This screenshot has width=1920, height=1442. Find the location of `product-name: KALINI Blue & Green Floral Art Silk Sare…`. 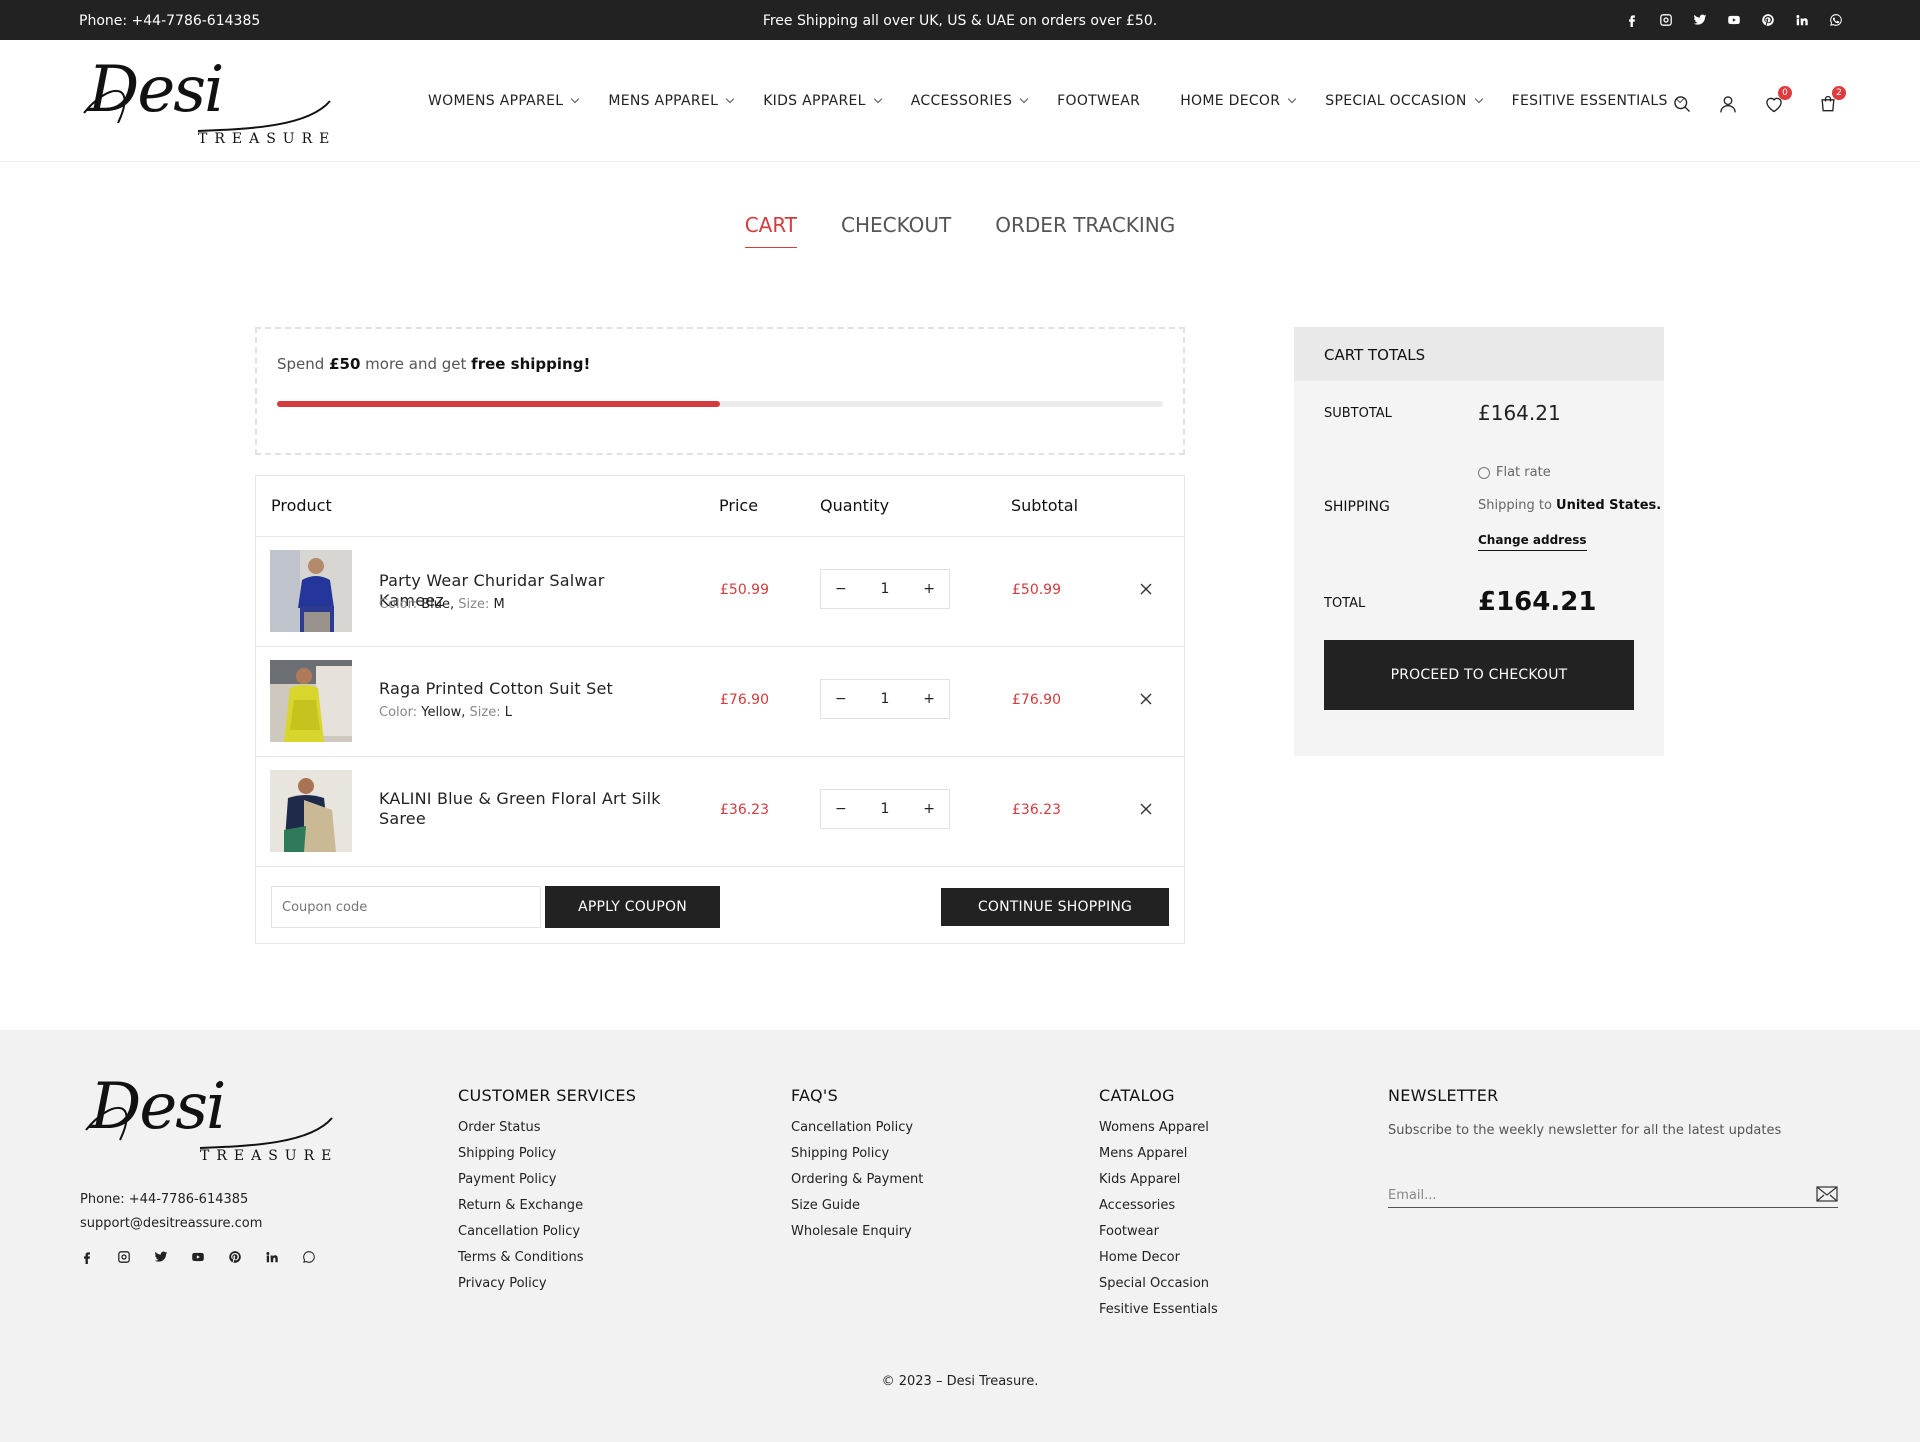

product-name: KALINI Blue & Green Floral Art Silk Sare… is located at coordinates (524, 809).